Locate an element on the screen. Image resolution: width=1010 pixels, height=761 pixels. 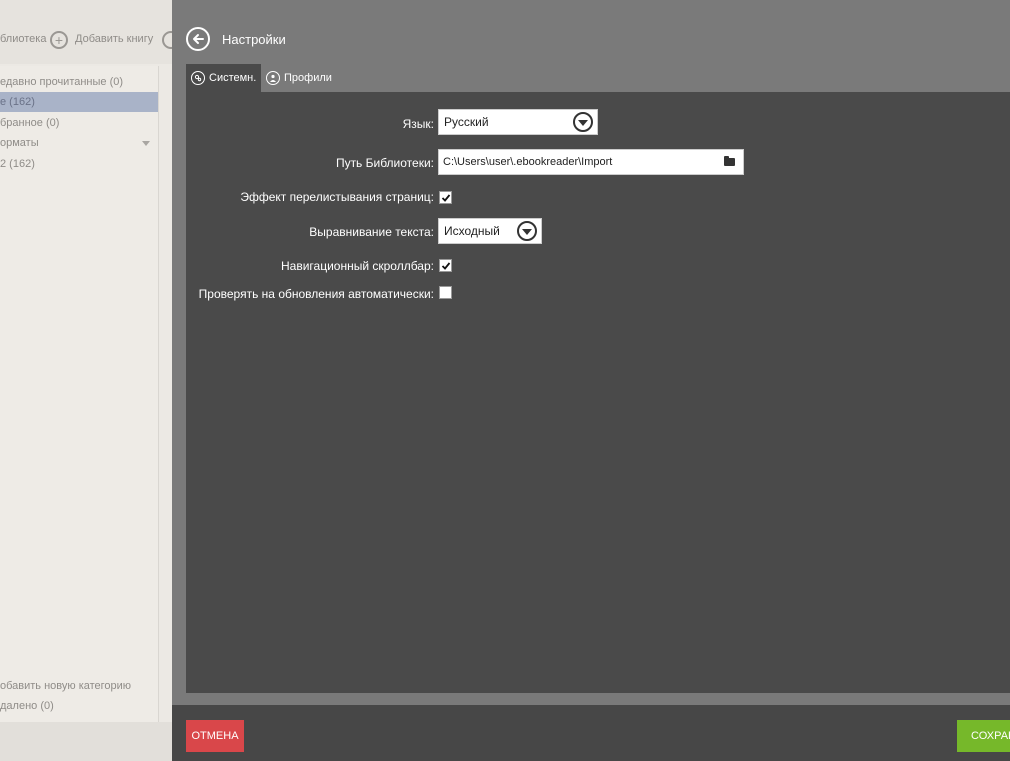
tab-profiles-label: Профили is located at coordinates (308, 78).